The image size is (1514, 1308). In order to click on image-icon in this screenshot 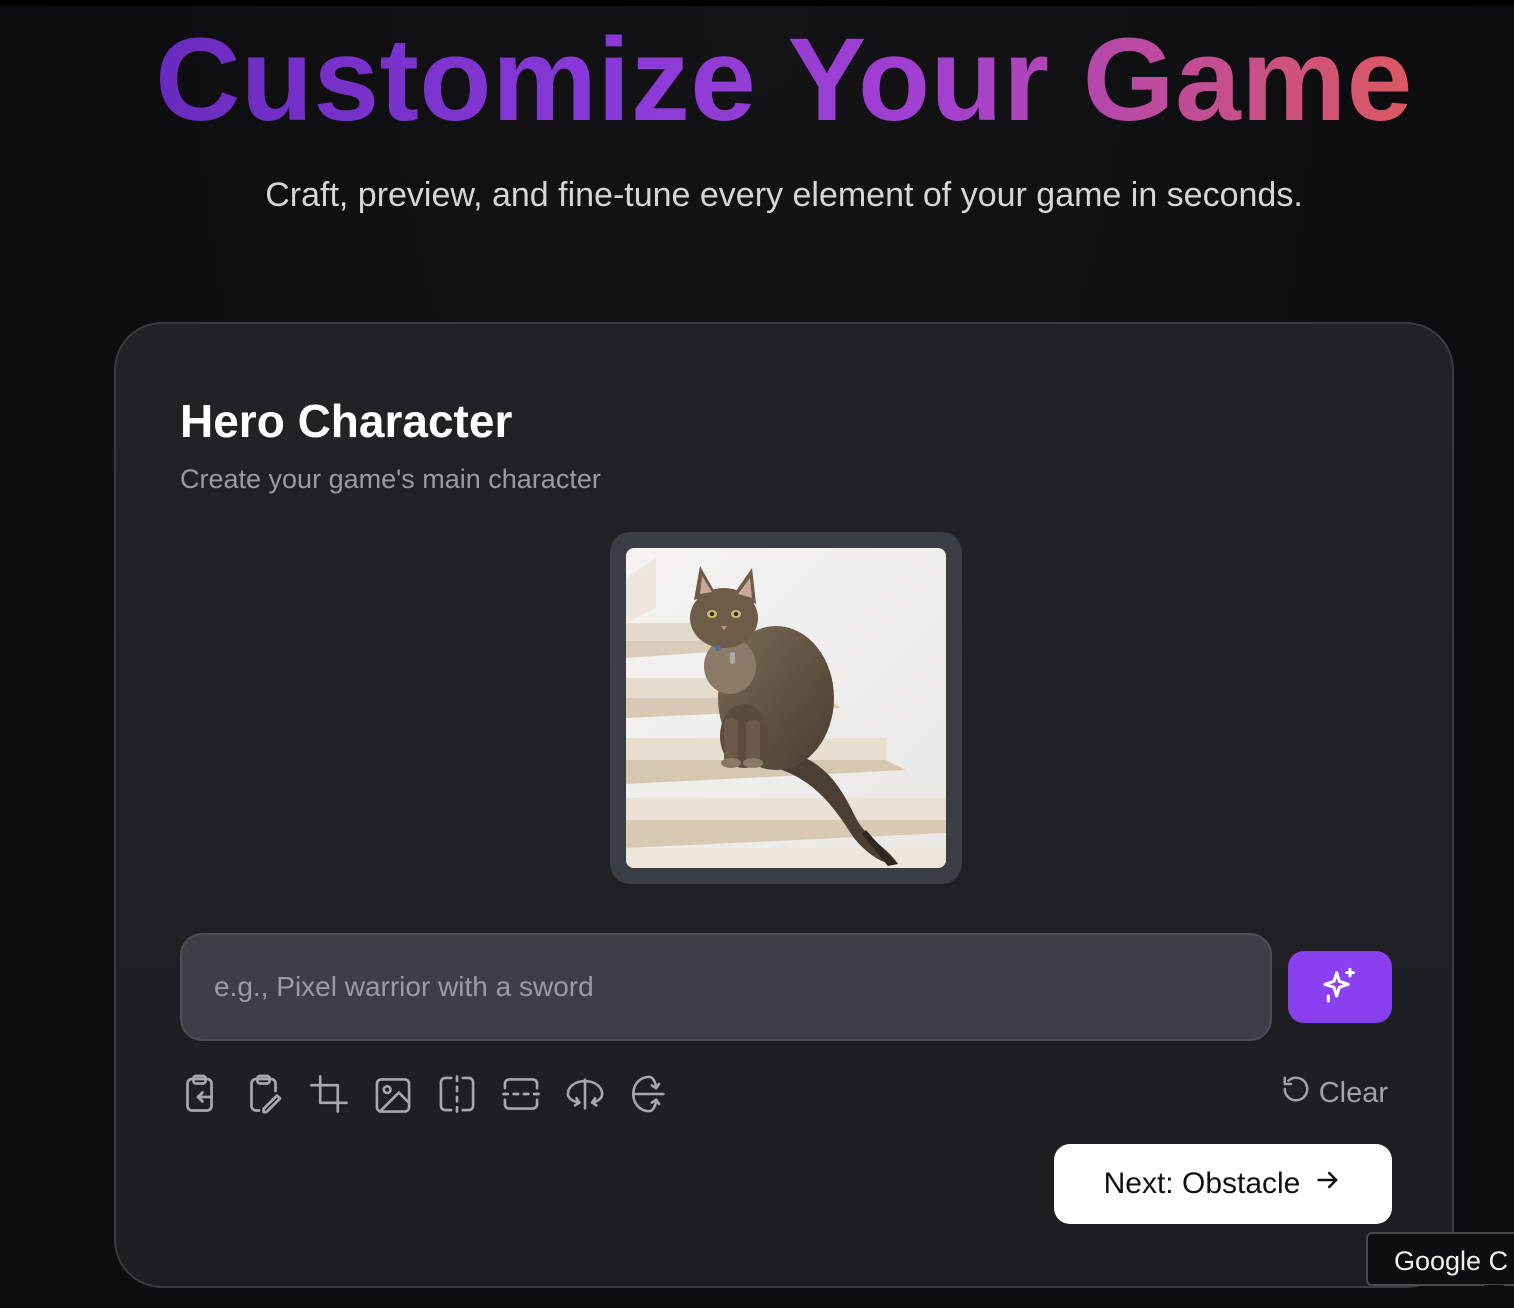, I will do `click(393, 1094)`.